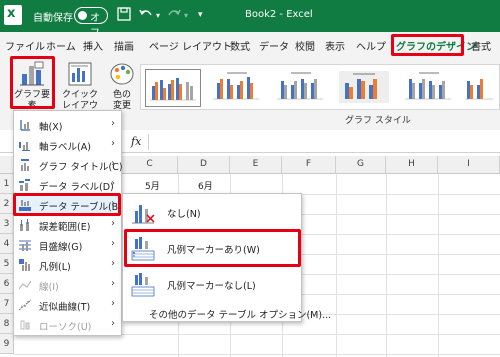  I want to click on customize-qat-icon: ▾, so click(200, 15).